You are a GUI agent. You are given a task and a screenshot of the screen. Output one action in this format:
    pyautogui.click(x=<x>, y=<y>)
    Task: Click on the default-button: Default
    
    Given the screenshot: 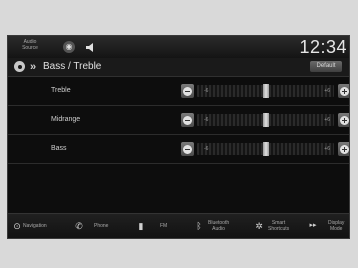 What is the action you would take?
    pyautogui.click(x=326, y=66)
    